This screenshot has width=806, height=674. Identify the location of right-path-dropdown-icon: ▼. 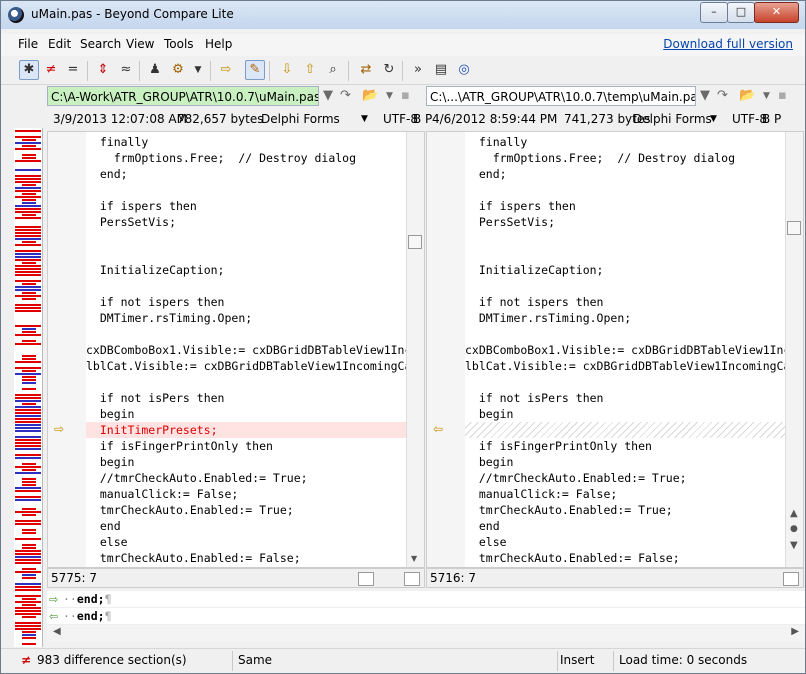
(705, 95).